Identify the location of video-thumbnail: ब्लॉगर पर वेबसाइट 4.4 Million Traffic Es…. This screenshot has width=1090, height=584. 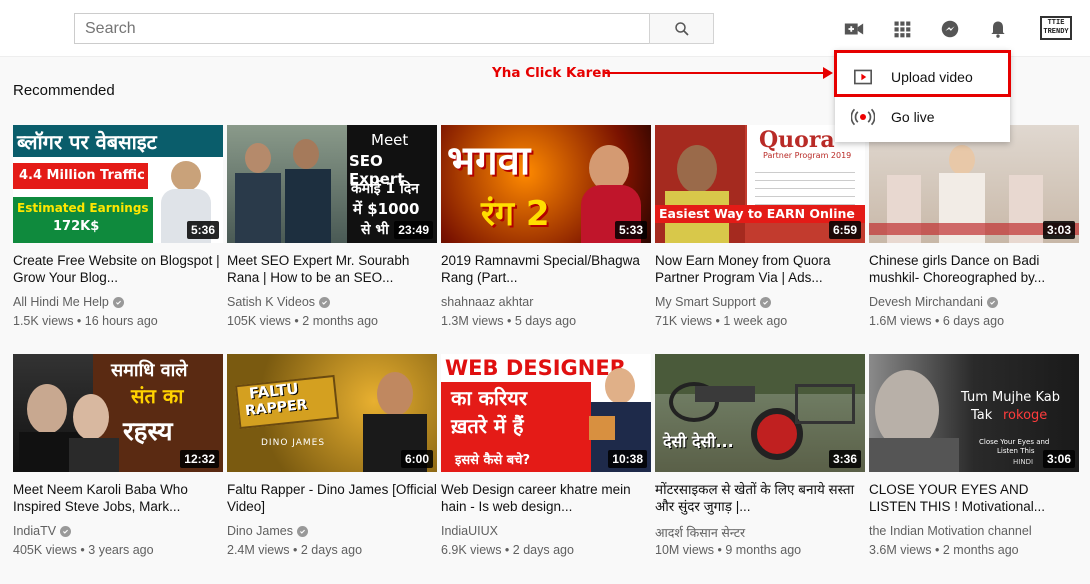
(118, 184).